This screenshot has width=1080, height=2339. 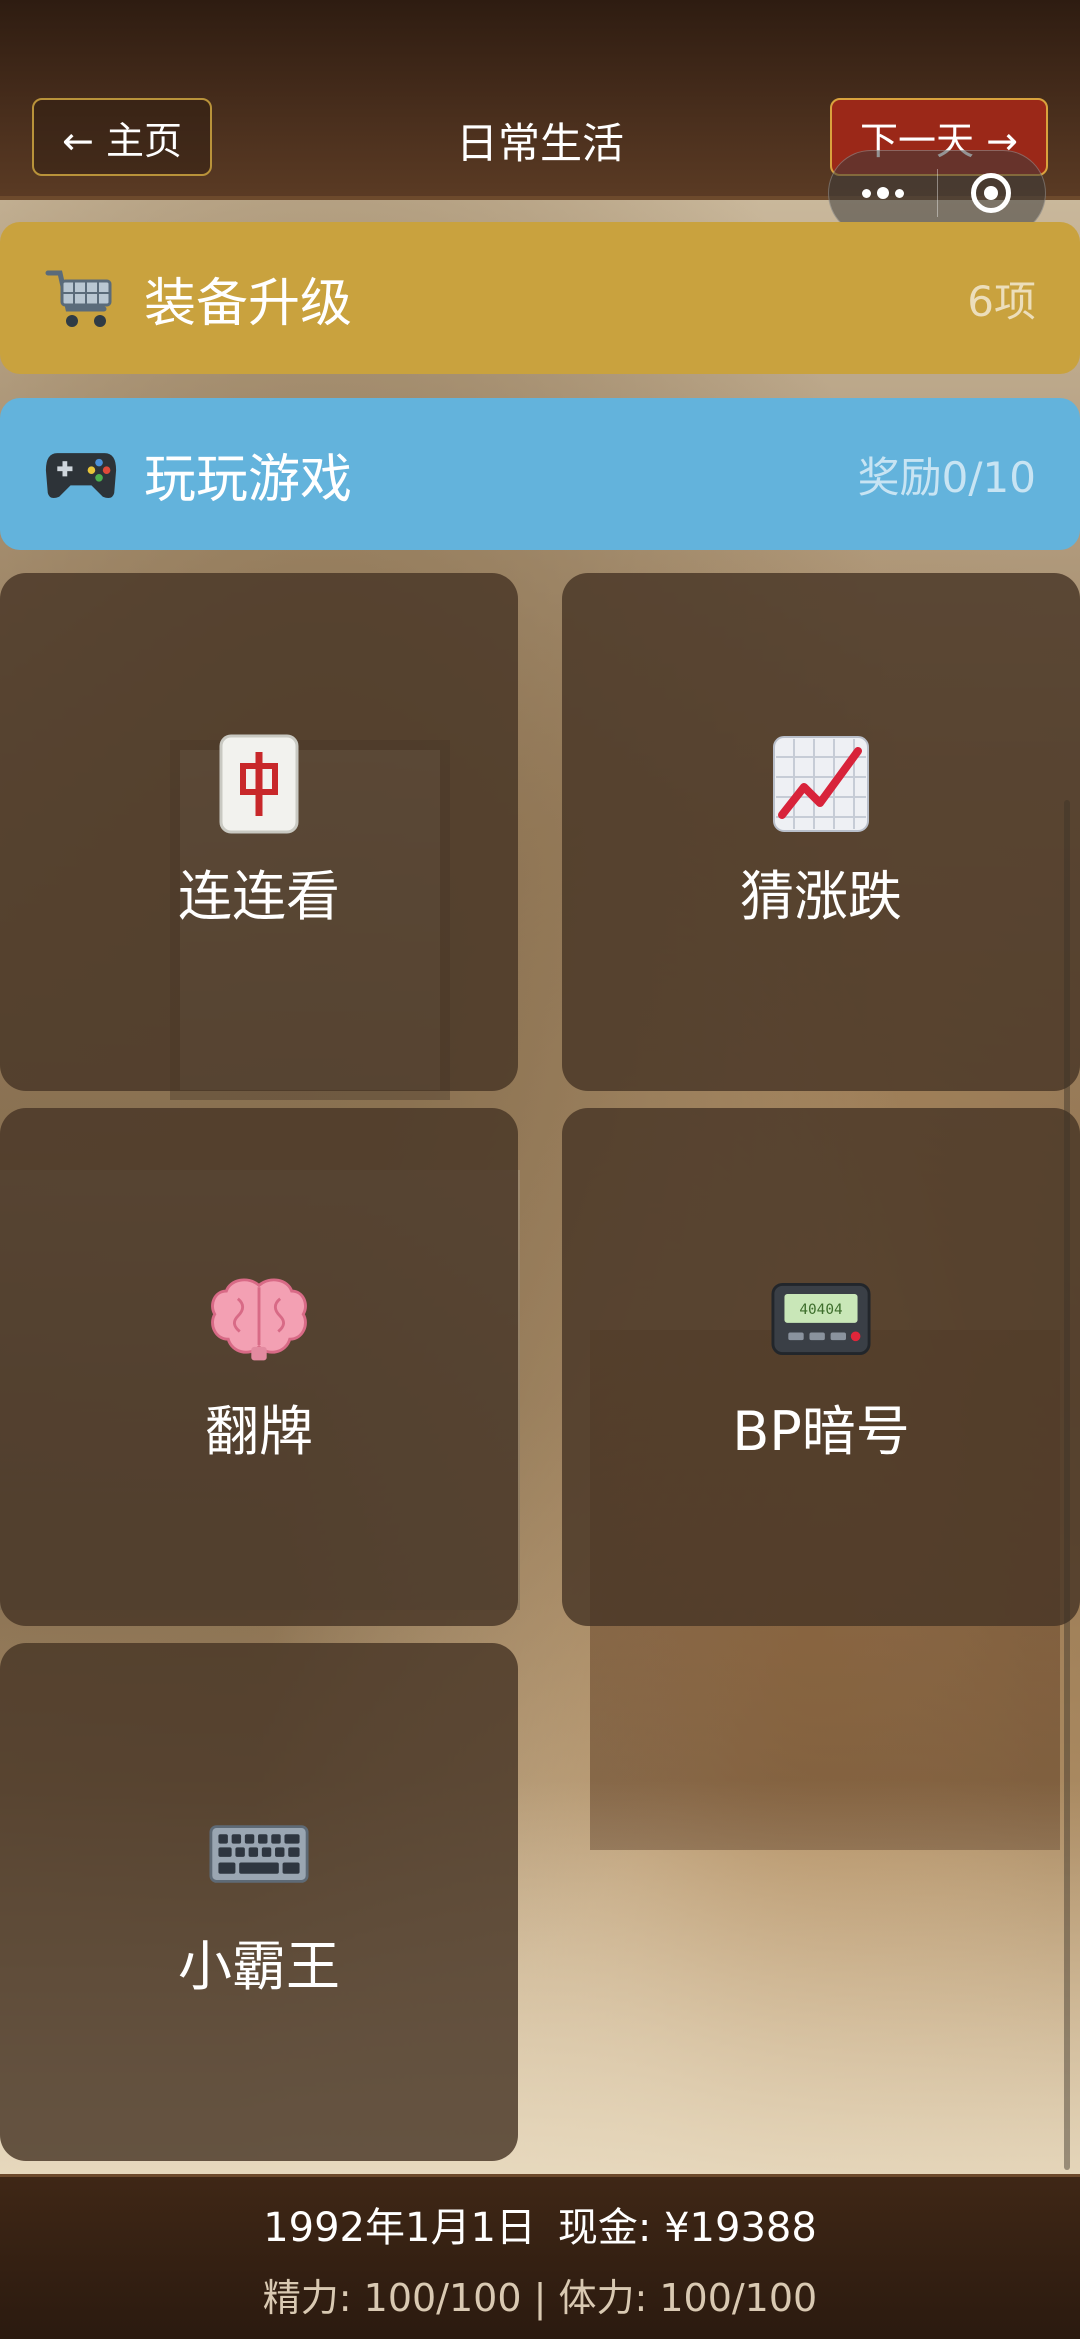 I want to click on game-tile-bp-code: 40404 BP暗号, so click(x=821, y=1367).